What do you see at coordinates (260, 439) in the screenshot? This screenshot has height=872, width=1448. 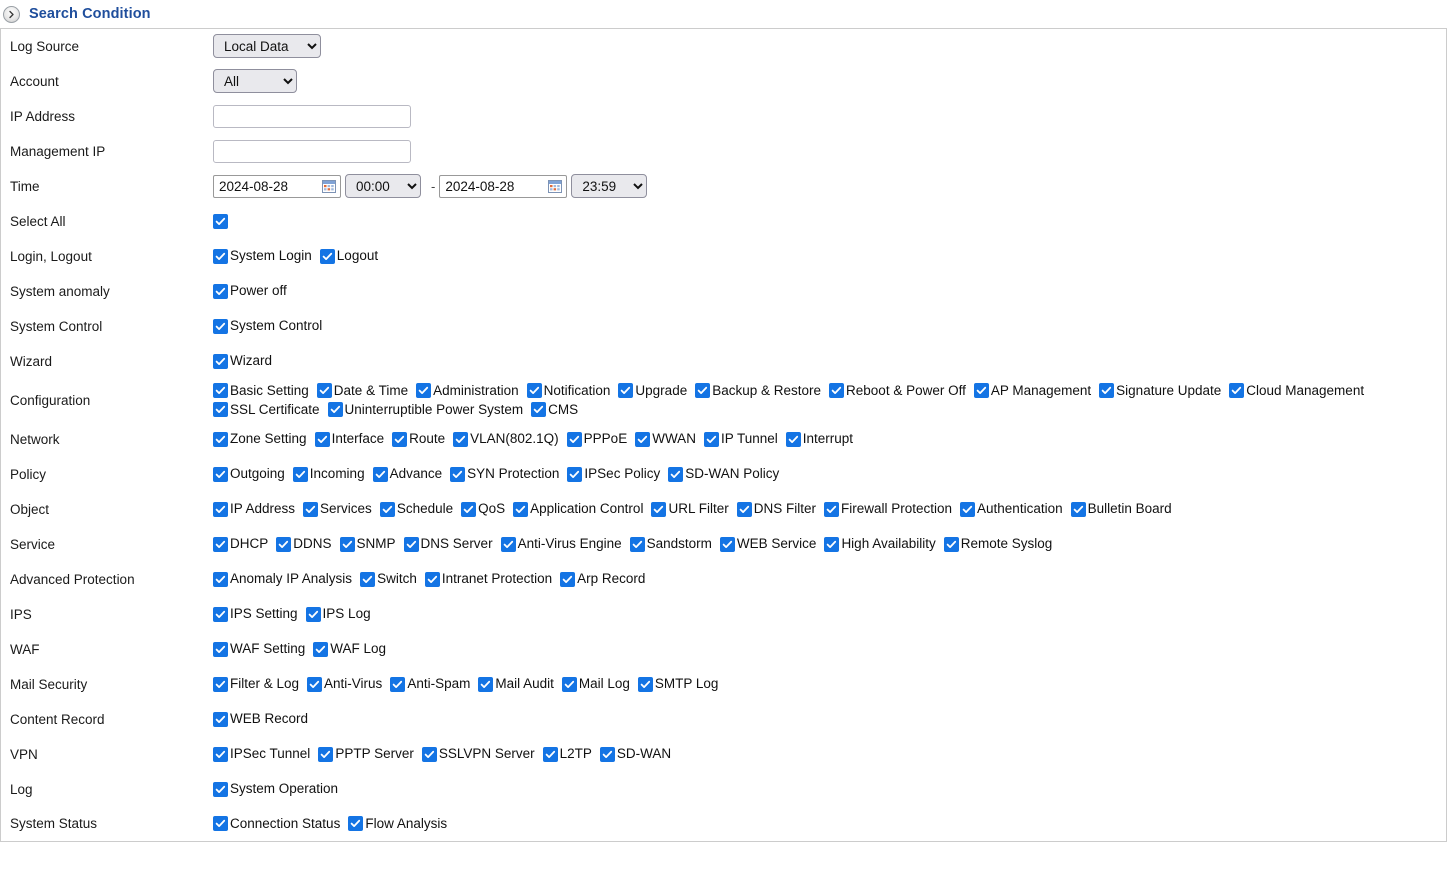 I see `checkbox-option: Zone Setting` at bounding box center [260, 439].